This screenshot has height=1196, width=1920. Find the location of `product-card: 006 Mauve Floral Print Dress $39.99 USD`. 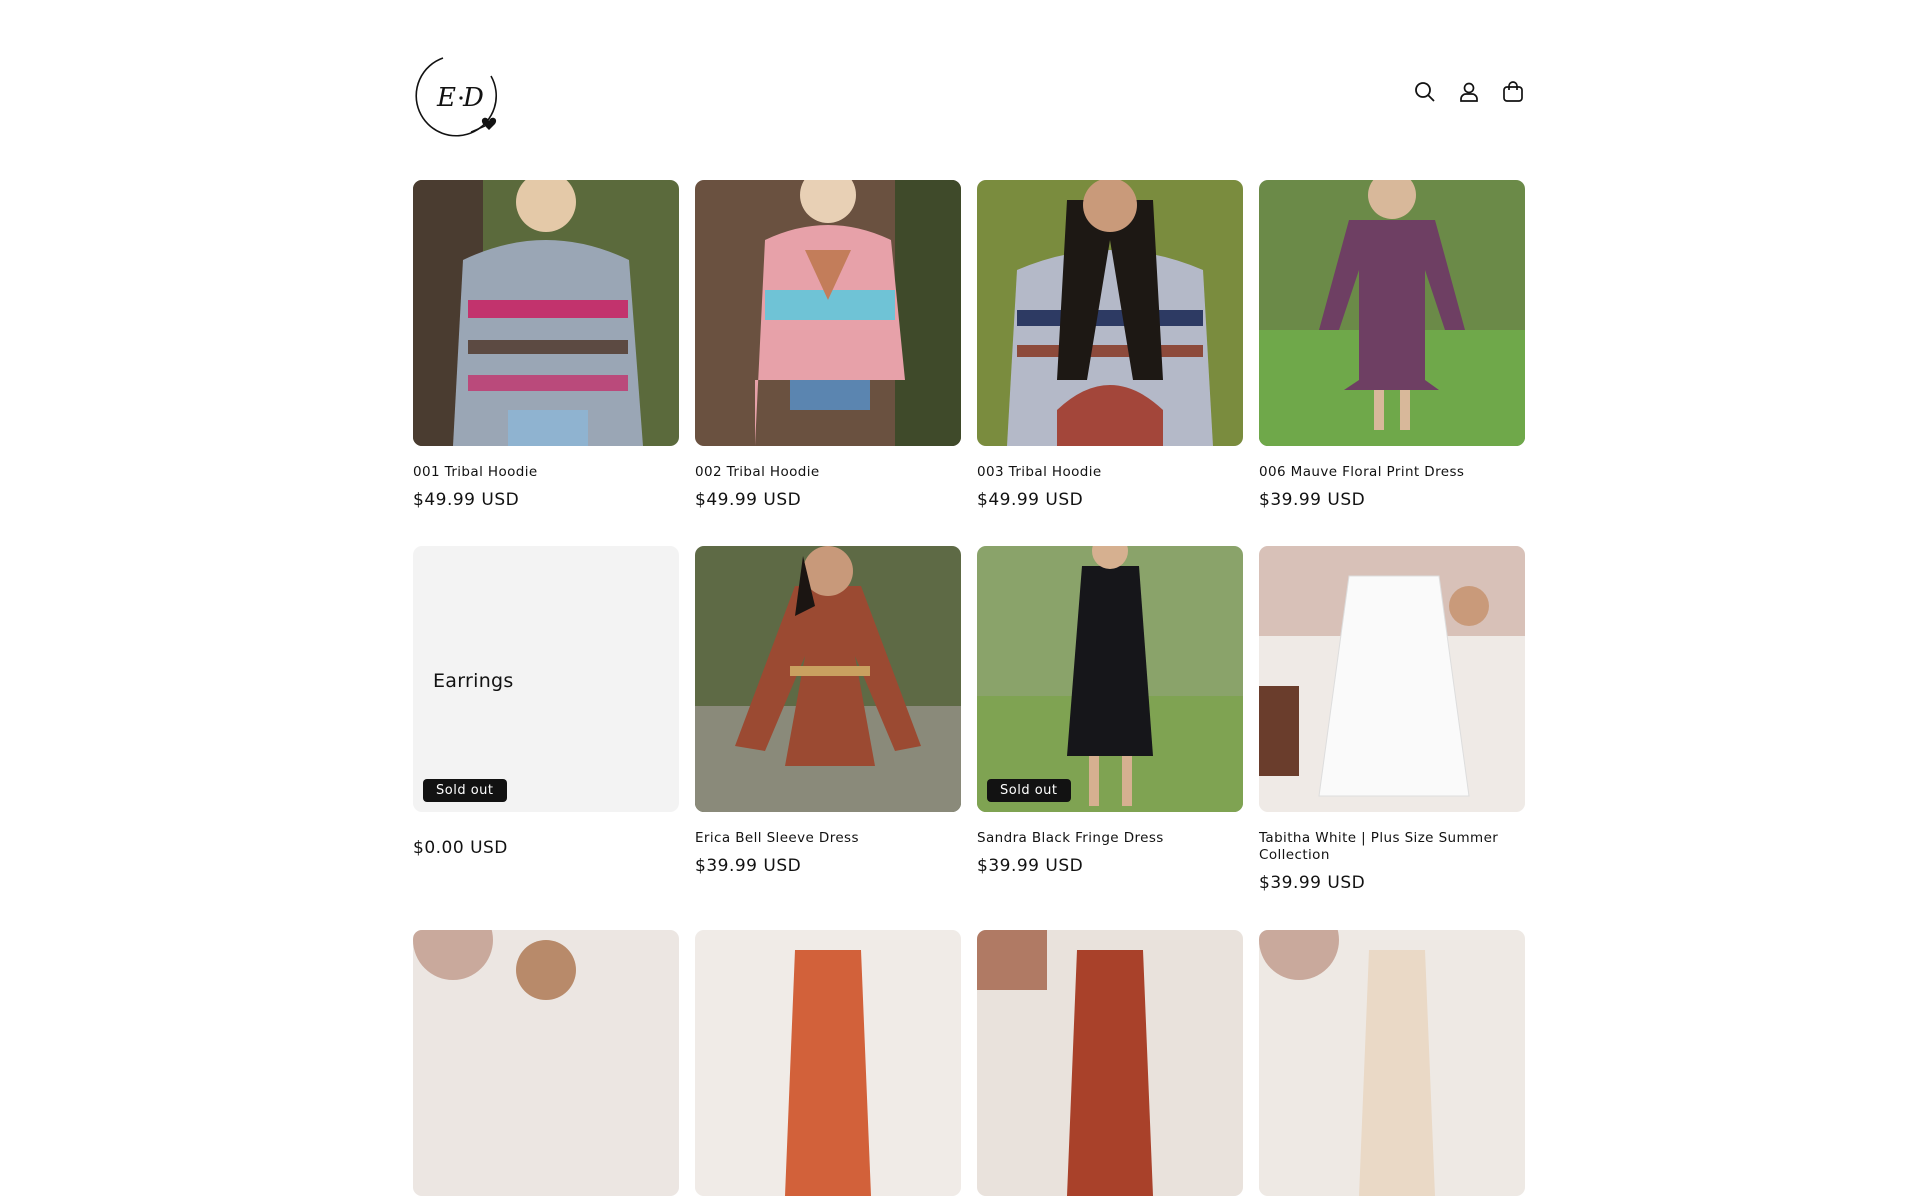

product-card: 006 Mauve Floral Print Dress $39.99 USD is located at coordinates (1392, 345).